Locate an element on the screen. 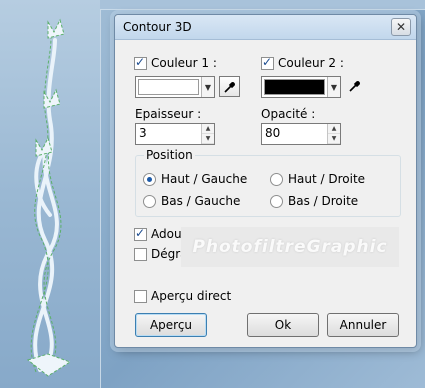 The height and width of the screenshot is (388, 425). apercu-direct-checkbox: Aperçu direct is located at coordinates (182, 296).